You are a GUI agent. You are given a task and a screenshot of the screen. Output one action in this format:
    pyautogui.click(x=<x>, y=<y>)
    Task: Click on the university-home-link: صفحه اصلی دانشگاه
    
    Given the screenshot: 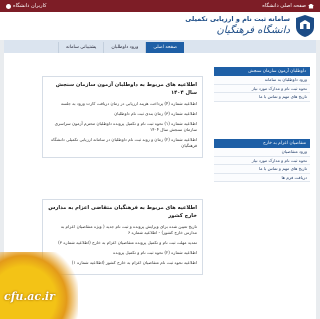 What is the action you would take?
    pyautogui.click(x=288, y=6)
    